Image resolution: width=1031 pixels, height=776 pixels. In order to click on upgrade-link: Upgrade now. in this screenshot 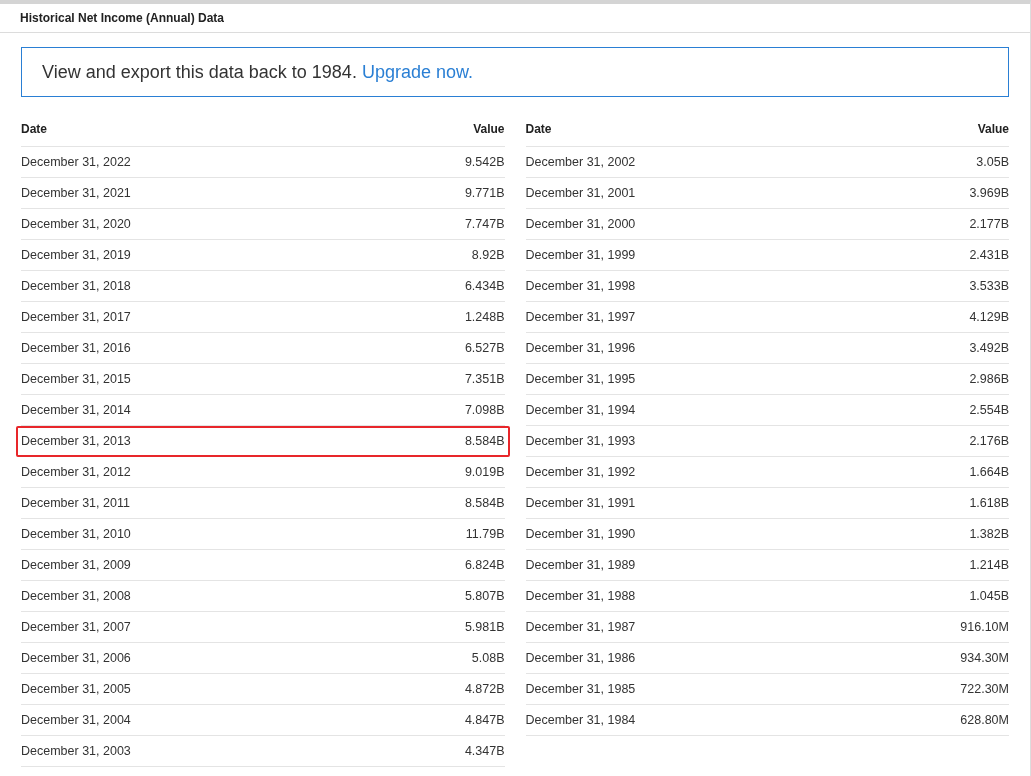, I will do `click(417, 72)`.